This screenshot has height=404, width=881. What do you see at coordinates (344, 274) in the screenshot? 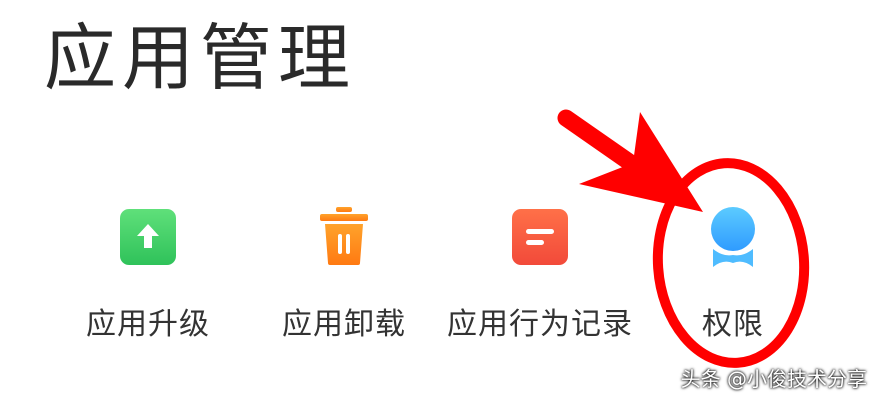
I see `app-uninstall-button: 应用卸载` at bounding box center [344, 274].